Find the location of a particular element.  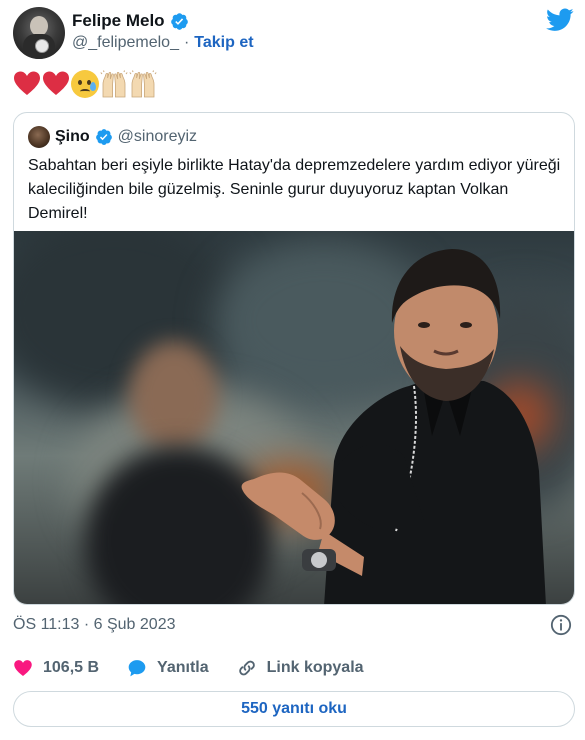

tweet-timestamp: ÖS 11:13 · 6 Şub 2023 is located at coordinates (94, 625).